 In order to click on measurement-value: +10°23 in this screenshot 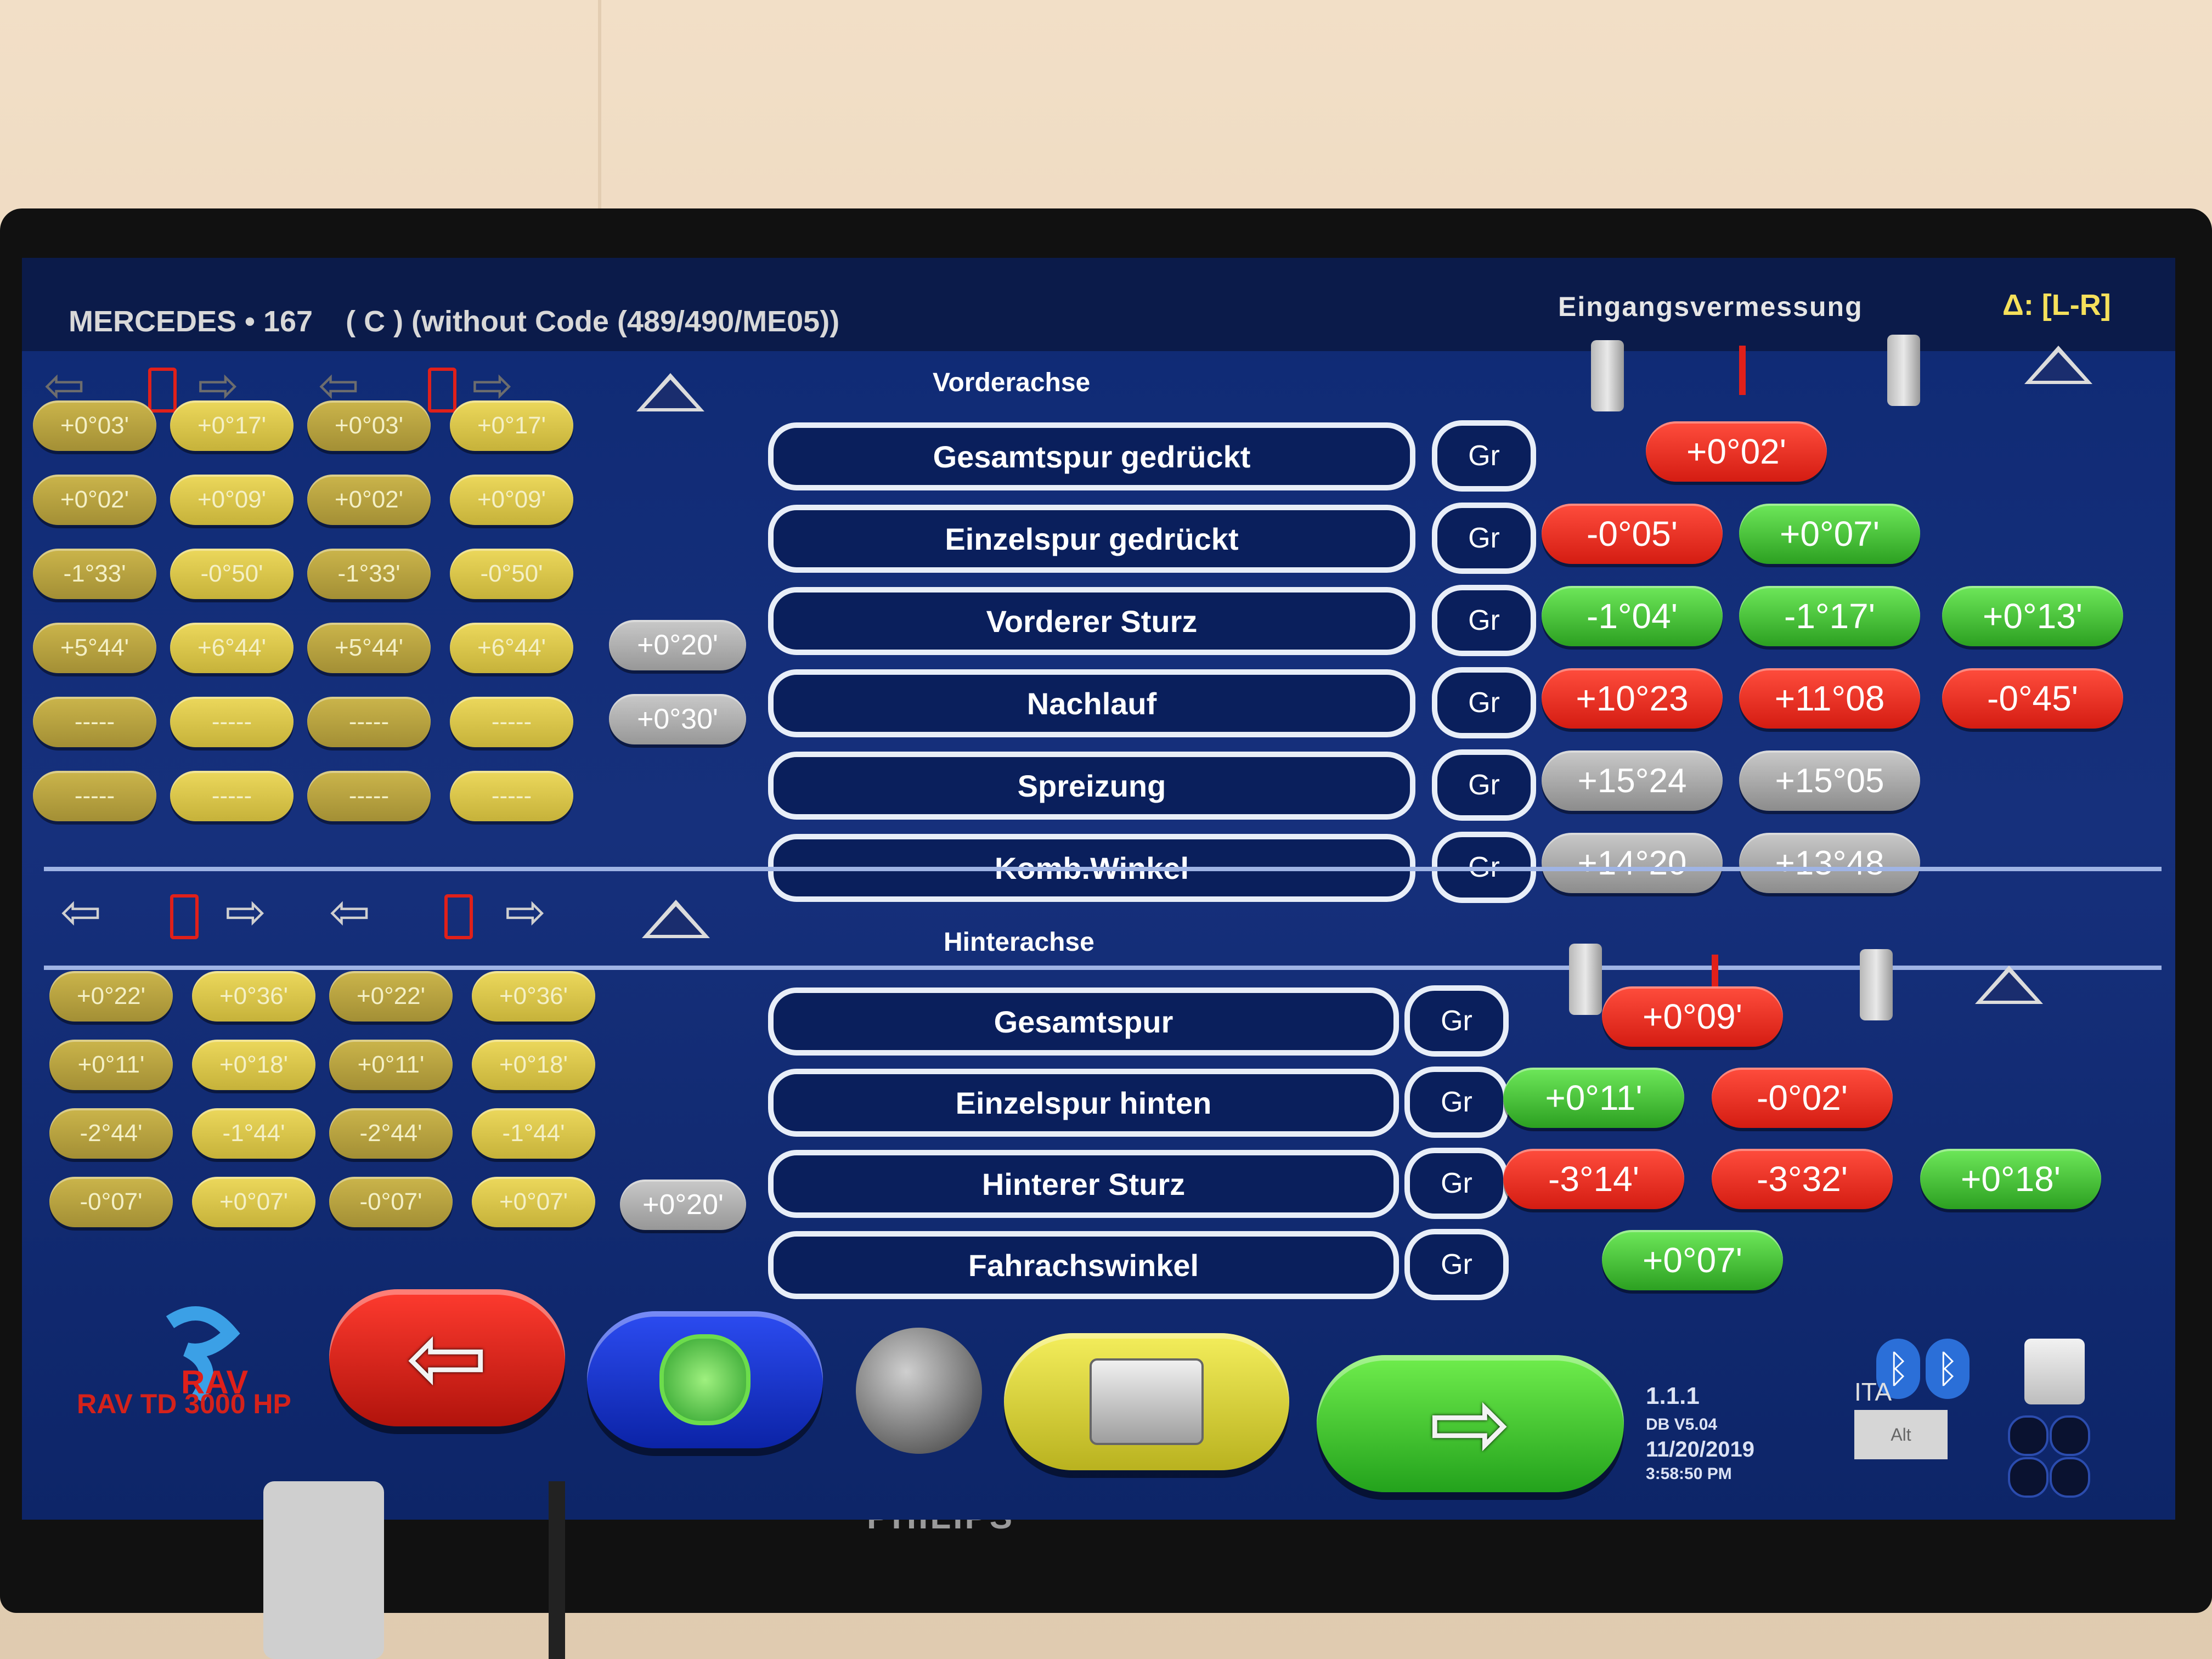, I will do `click(1633, 699)`.